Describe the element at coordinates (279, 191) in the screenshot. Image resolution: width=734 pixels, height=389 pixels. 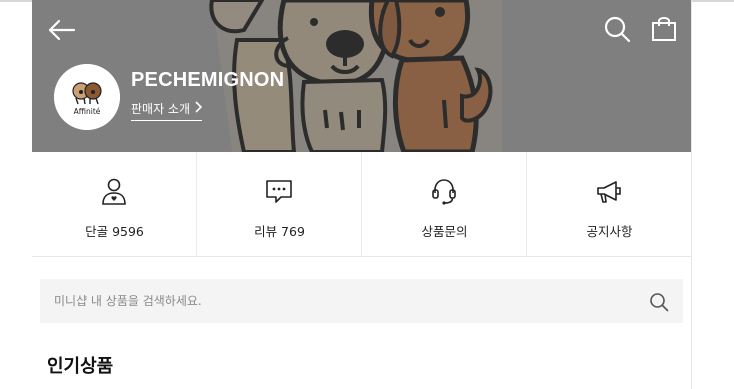
I see `chat-bubble-icon` at that location.